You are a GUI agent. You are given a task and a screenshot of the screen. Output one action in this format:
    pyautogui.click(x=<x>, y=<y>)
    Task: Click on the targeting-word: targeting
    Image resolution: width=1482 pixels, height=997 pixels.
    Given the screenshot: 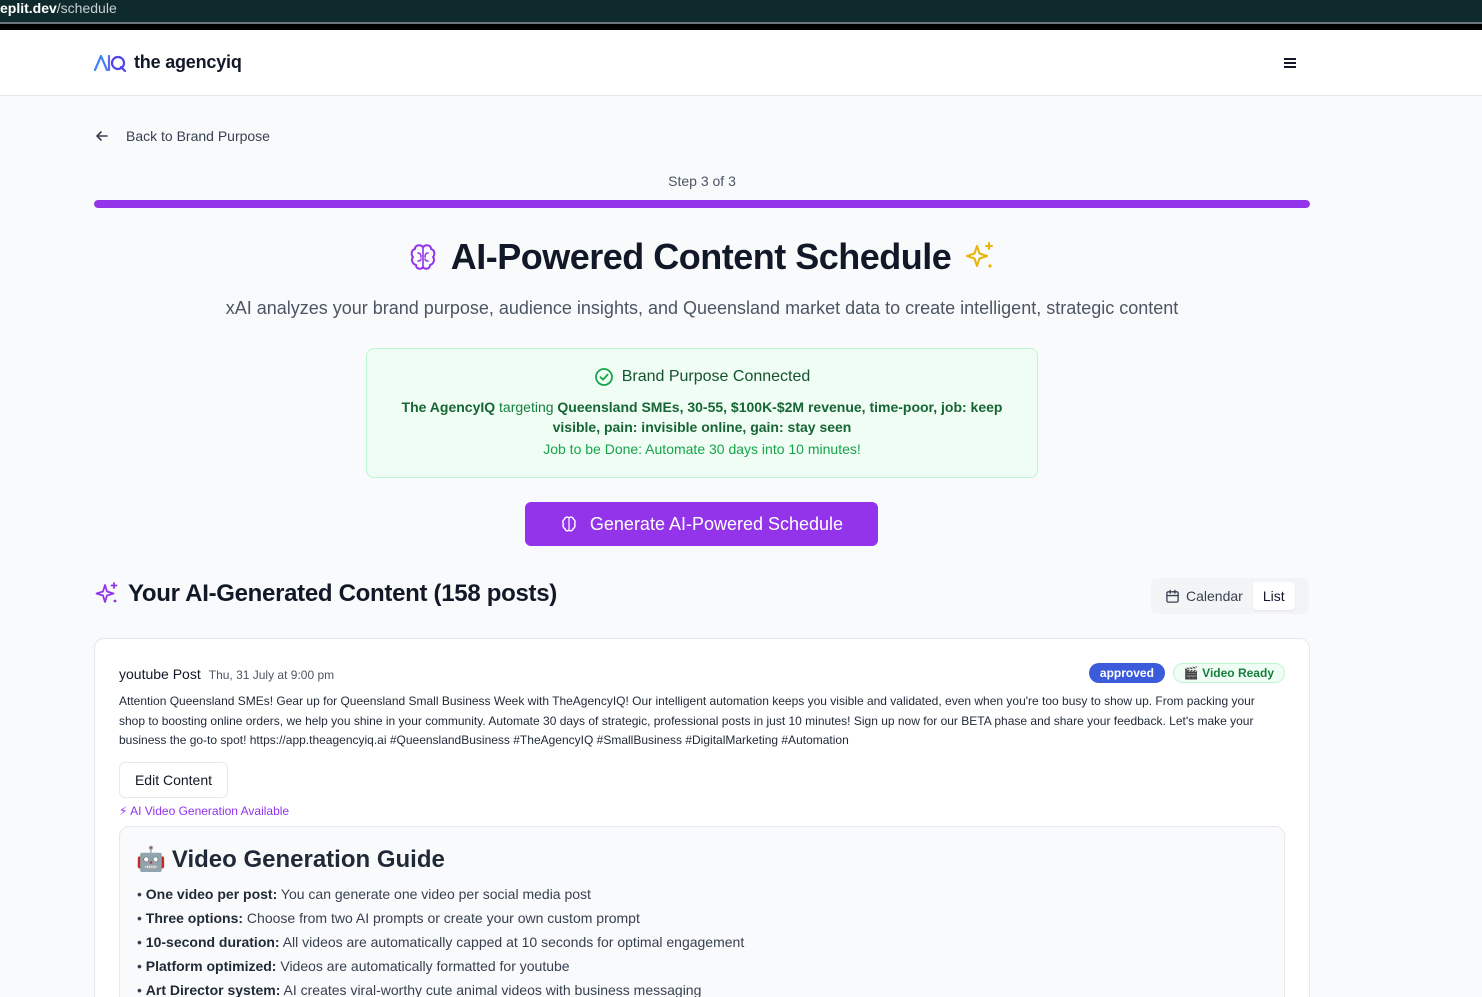 What is the action you would take?
    pyautogui.click(x=526, y=407)
    